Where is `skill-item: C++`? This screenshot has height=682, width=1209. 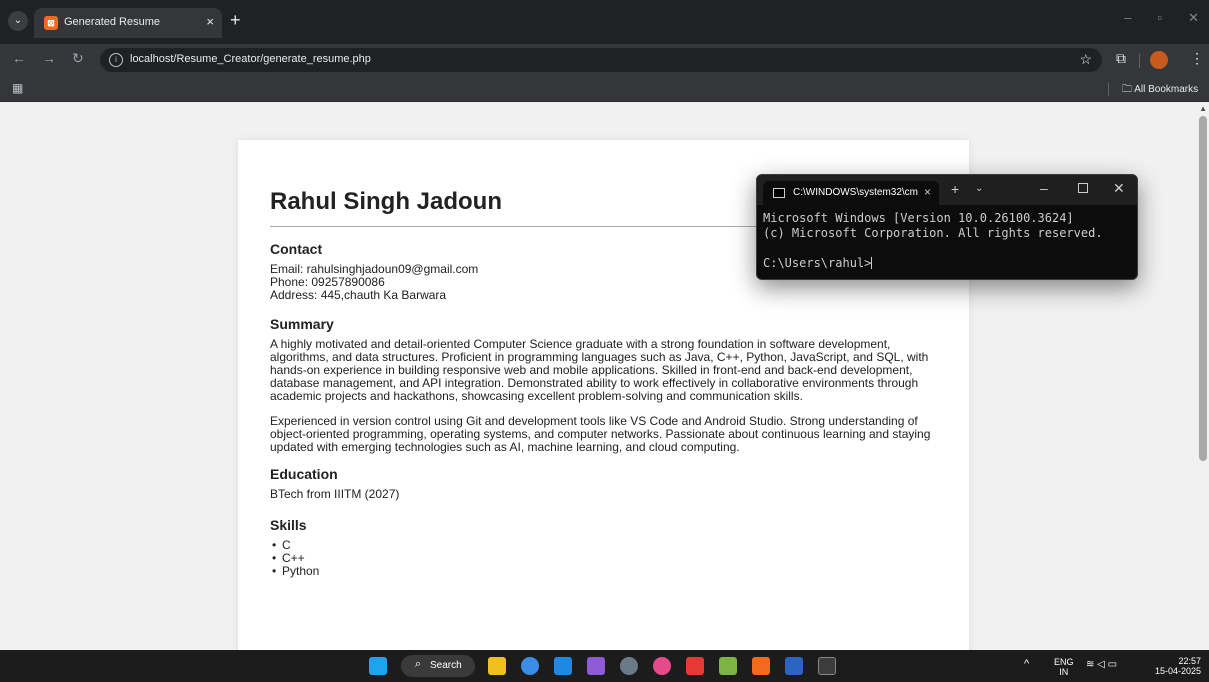 skill-item: C++ is located at coordinates (603, 559).